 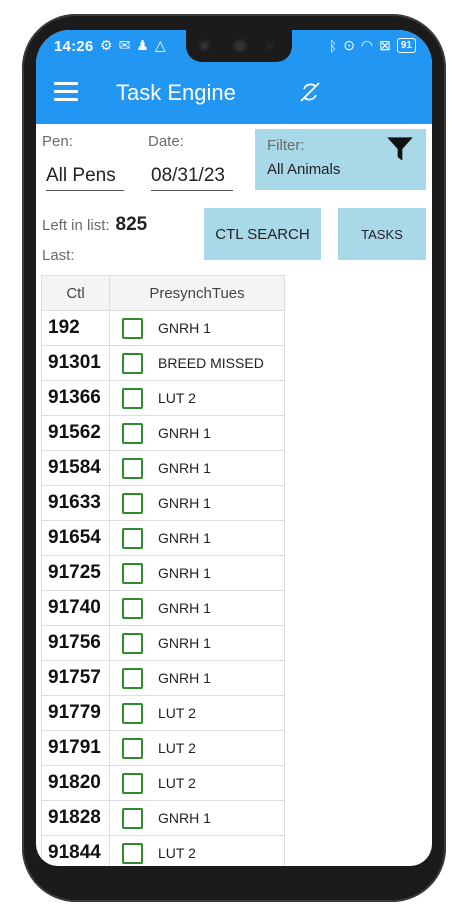 What do you see at coordinates (197, 293) in the screenshot?
I see `column-header-task: PresynchTues` at bounding box center [197, 293].